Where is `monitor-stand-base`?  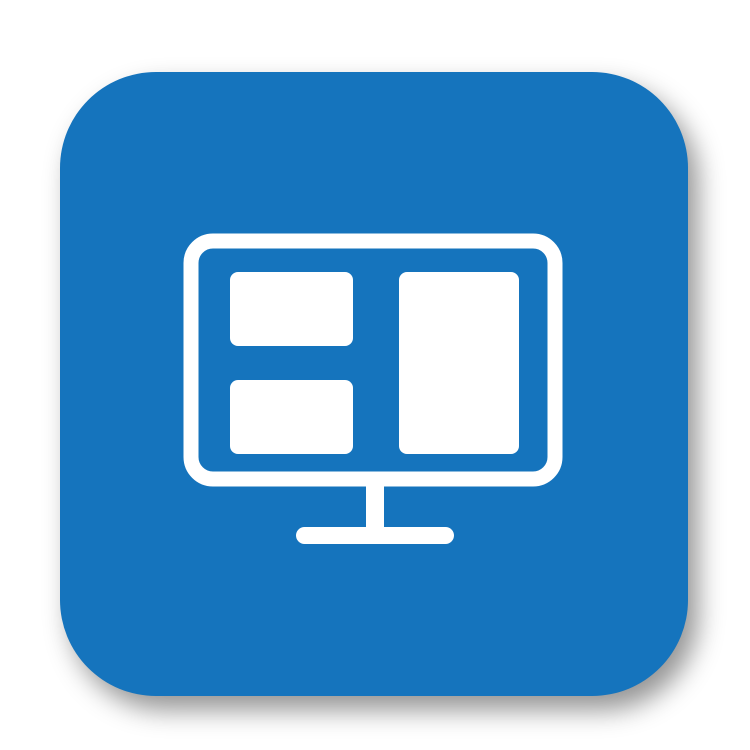
monitor-stand-base is located at coordinates (375, 535).